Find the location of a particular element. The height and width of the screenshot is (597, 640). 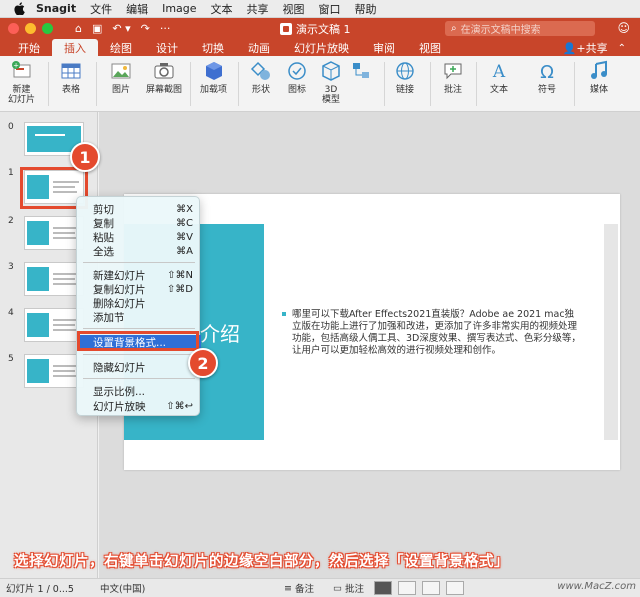

window-titlebar: ⌂ ▣ ↶ ▾ ↷ ··· 演示文稿 1 ⌕ 在演示文稿中搜索 ☺ is located at coordinates (320, 28).